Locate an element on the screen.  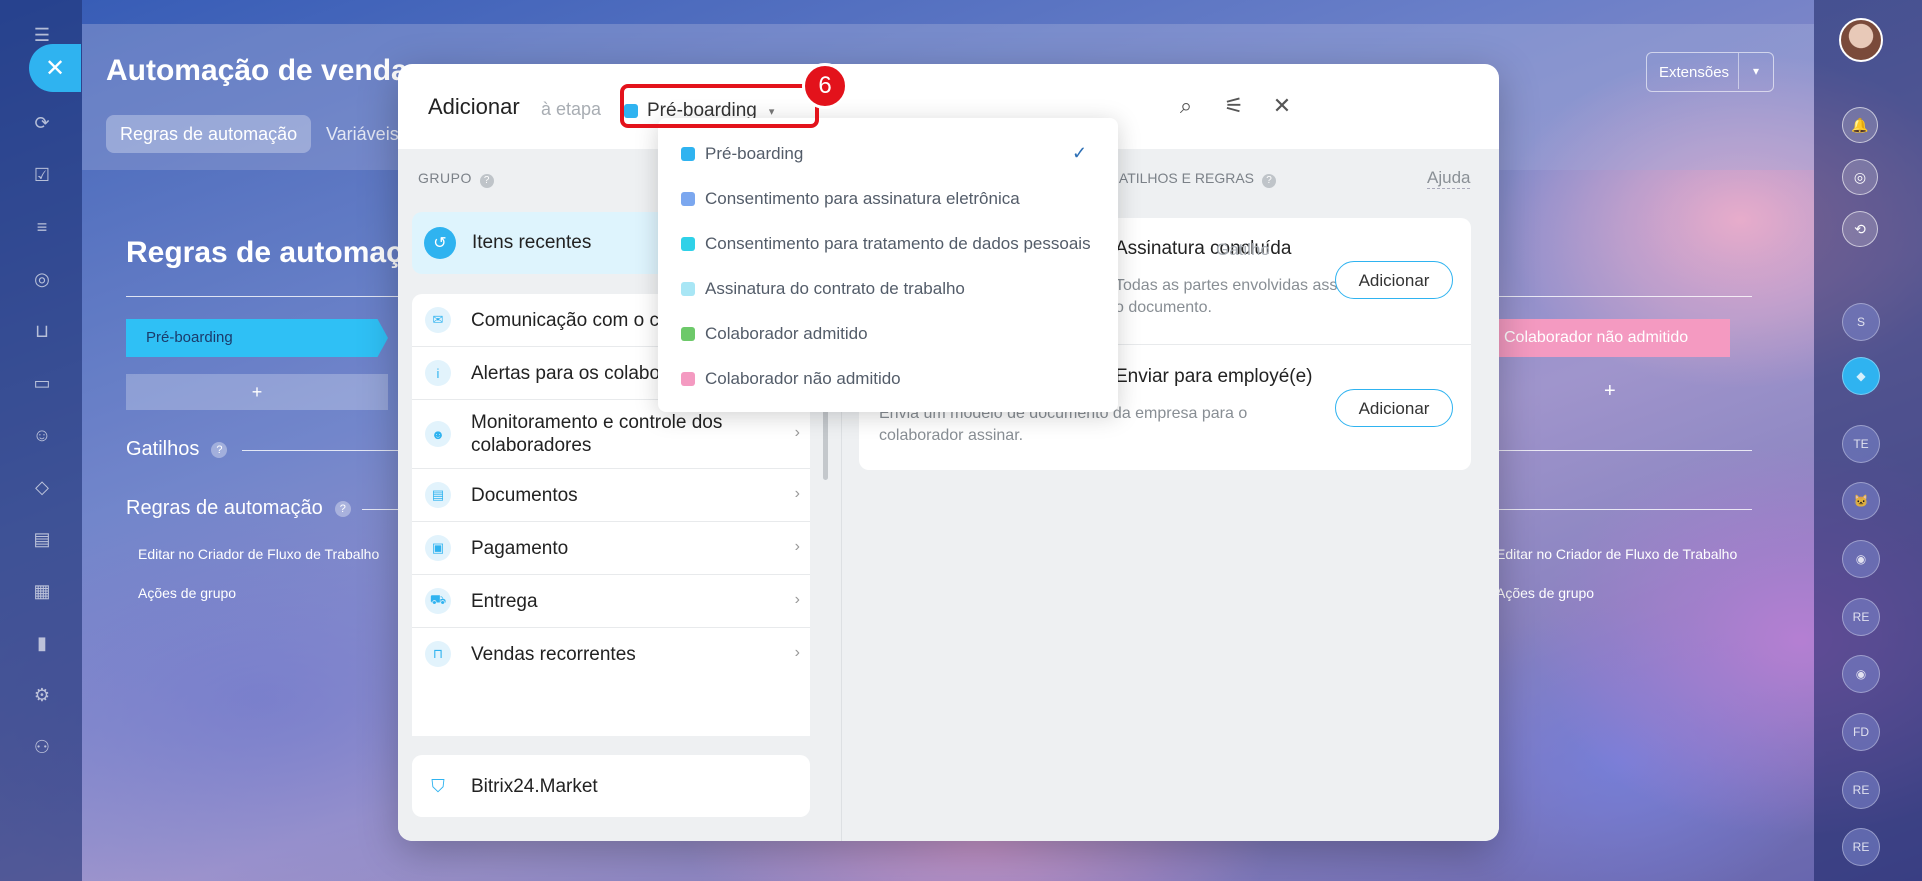
stage-option: Colaborador não admitido is located at coordinates (888, 378).